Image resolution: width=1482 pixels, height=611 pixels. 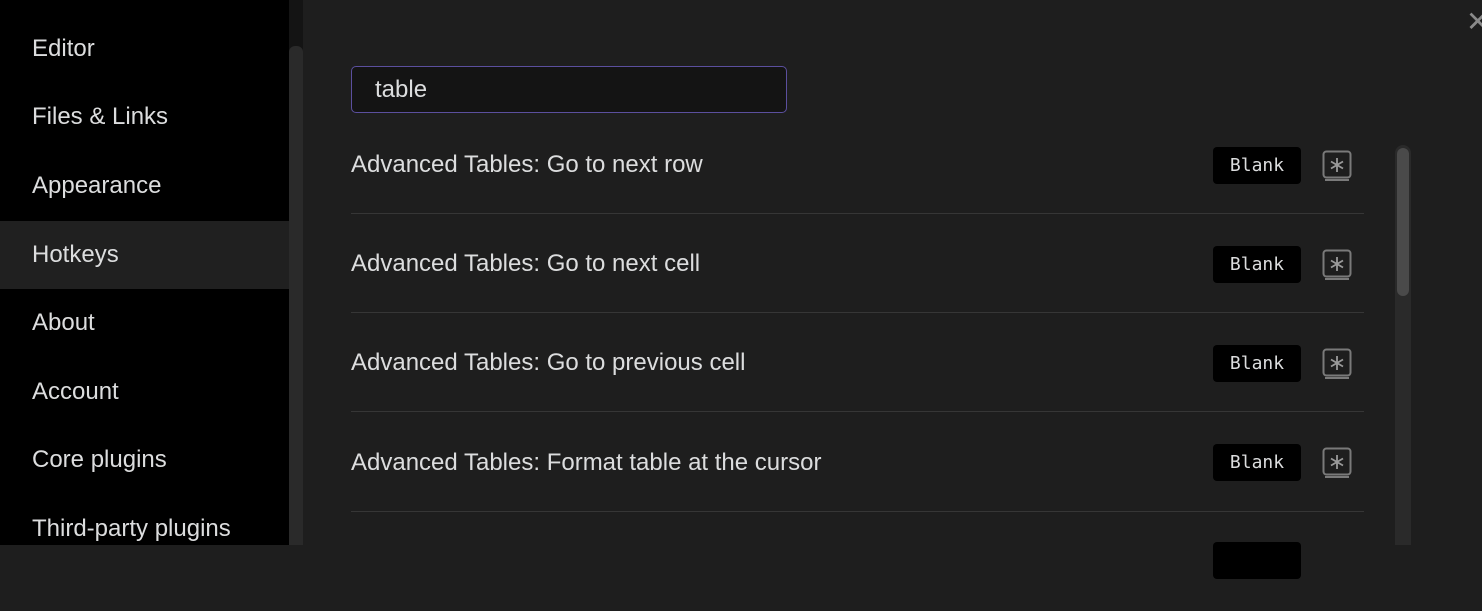 I want to click on sidebar-item-label: Files & Links, so click(x=100, y=116).